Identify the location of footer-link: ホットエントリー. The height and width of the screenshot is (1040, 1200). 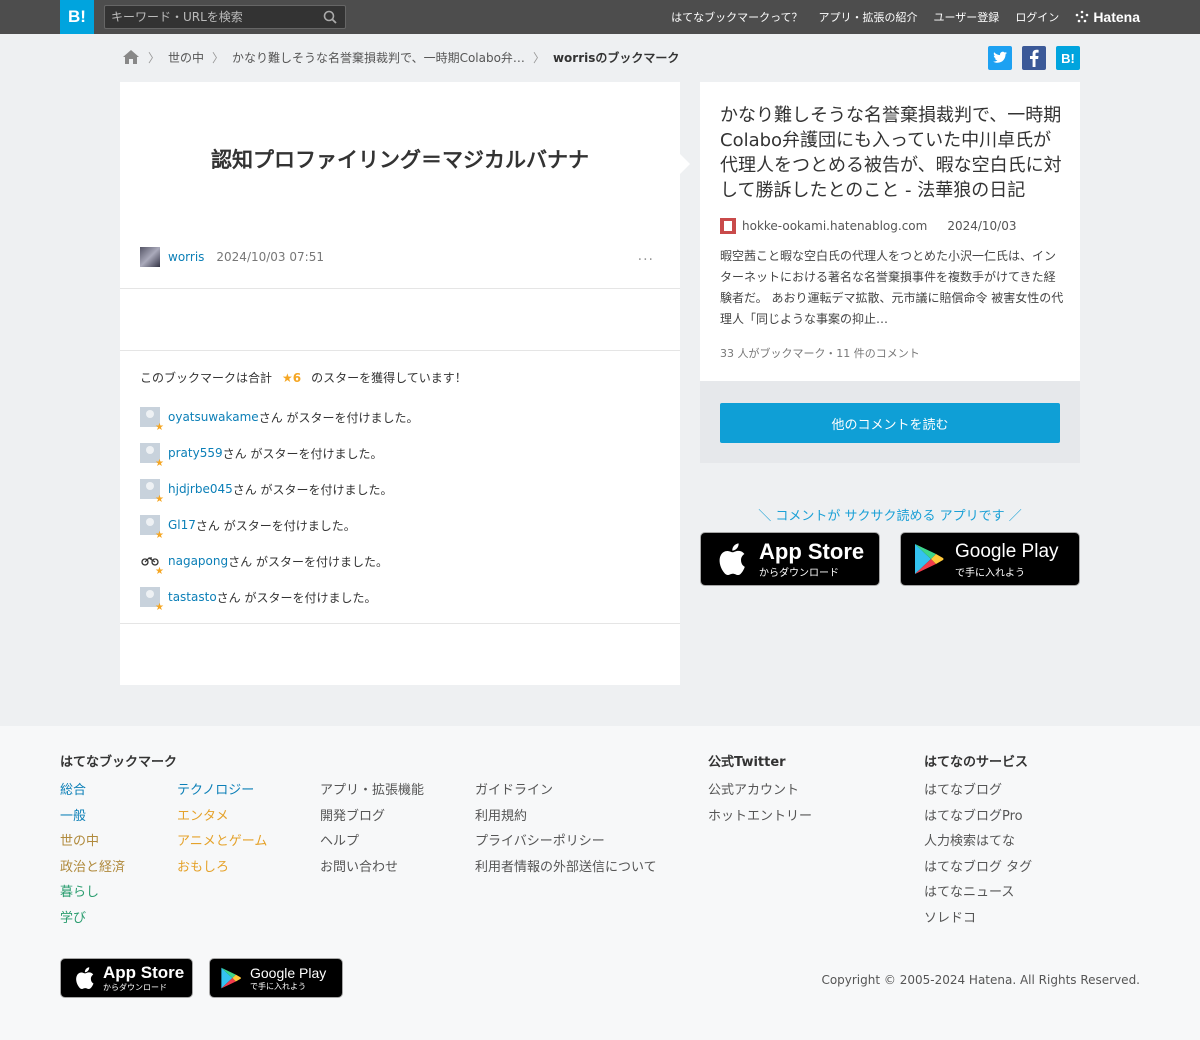
(760, 817).